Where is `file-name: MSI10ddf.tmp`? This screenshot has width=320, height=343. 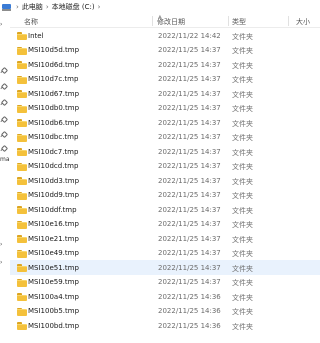 file-name: MSI10ddf.tmp is located at coordinates (52, 209).